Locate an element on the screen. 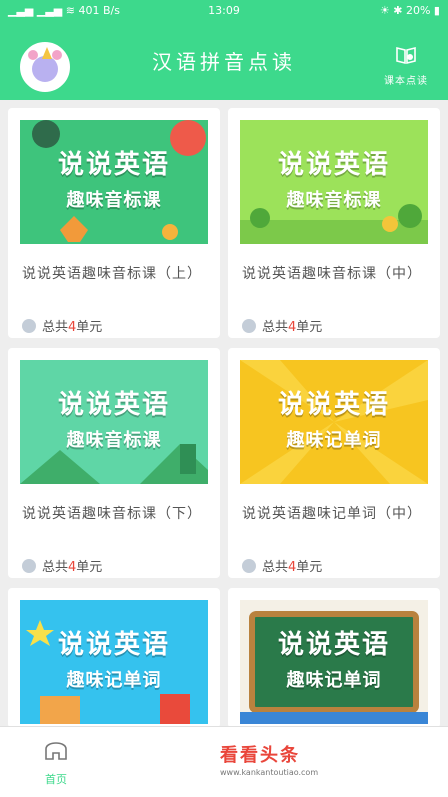 The height and width of the screenshot is (797, 448). course-card: 说说英语 趣味音标课 说说英语趣味音标课（下） 总共4单元 is located at coordinates (114, 463).